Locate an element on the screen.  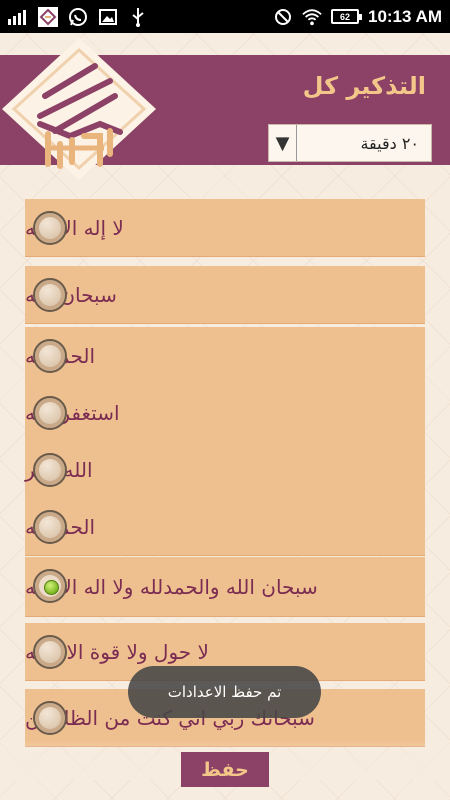
wifi-icon is located at coordinates (312, 17).